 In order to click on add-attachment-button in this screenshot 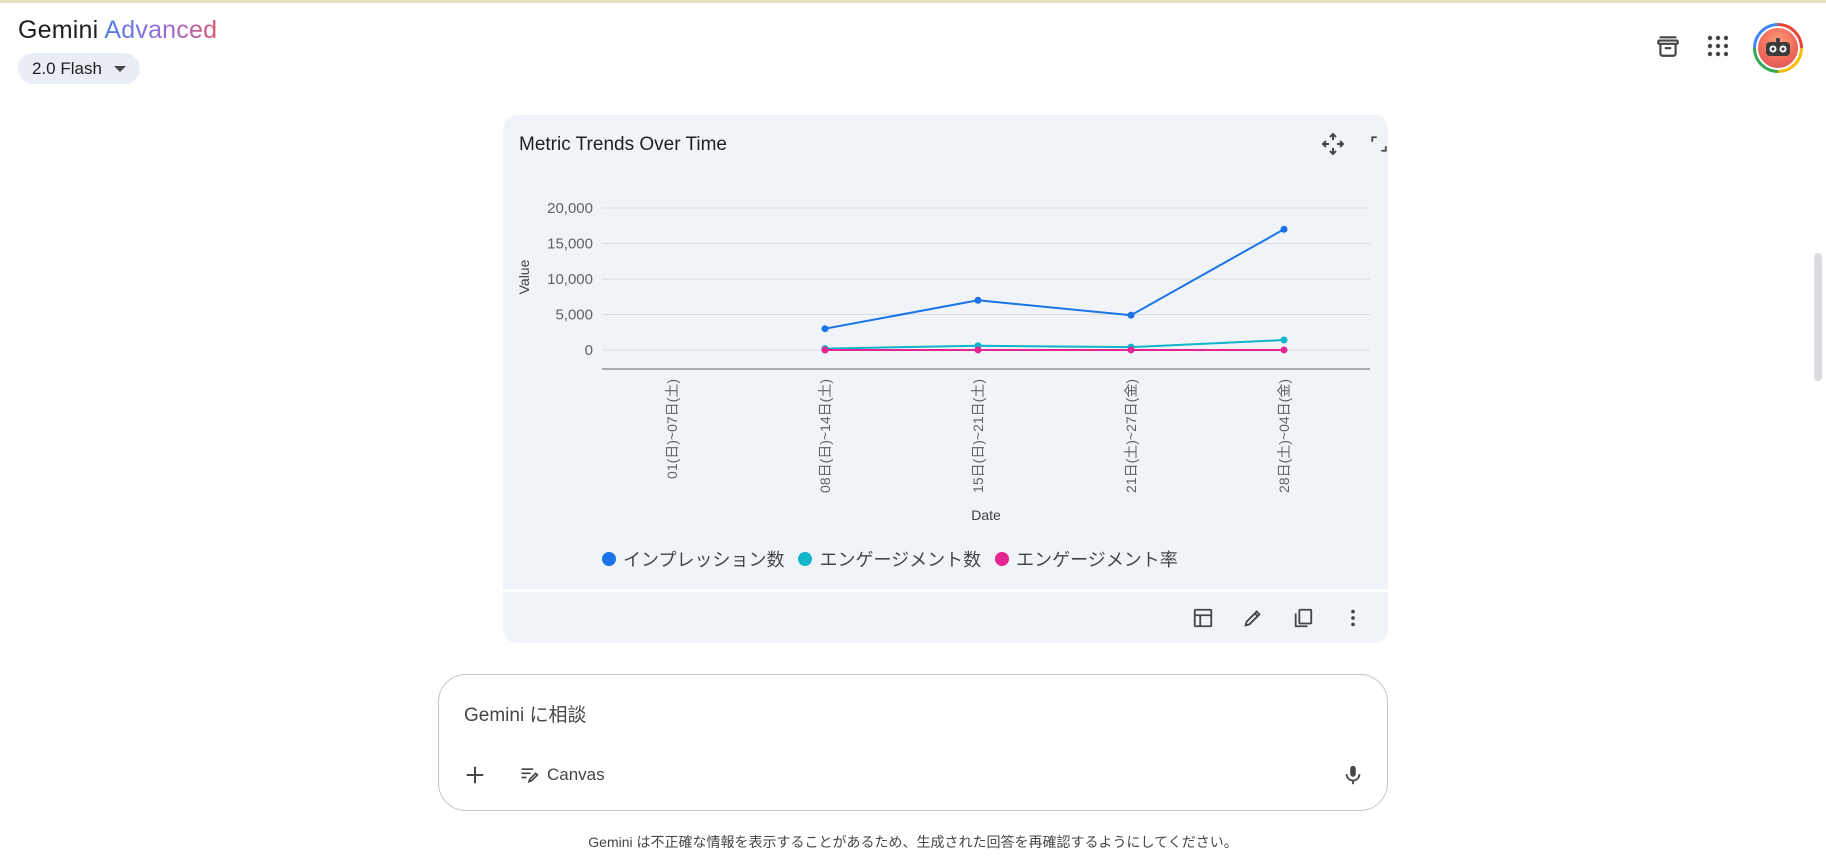, I will do `click(475, 775)`.